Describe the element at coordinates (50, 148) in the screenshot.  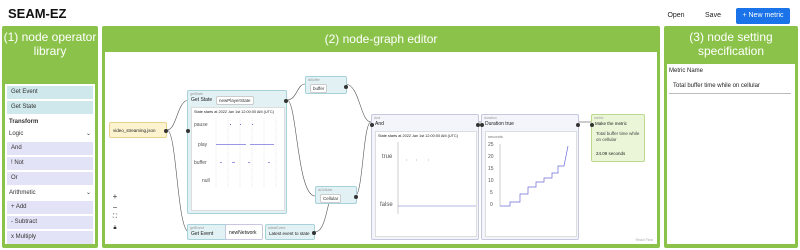
I see `lib-item-and: And` at that location.